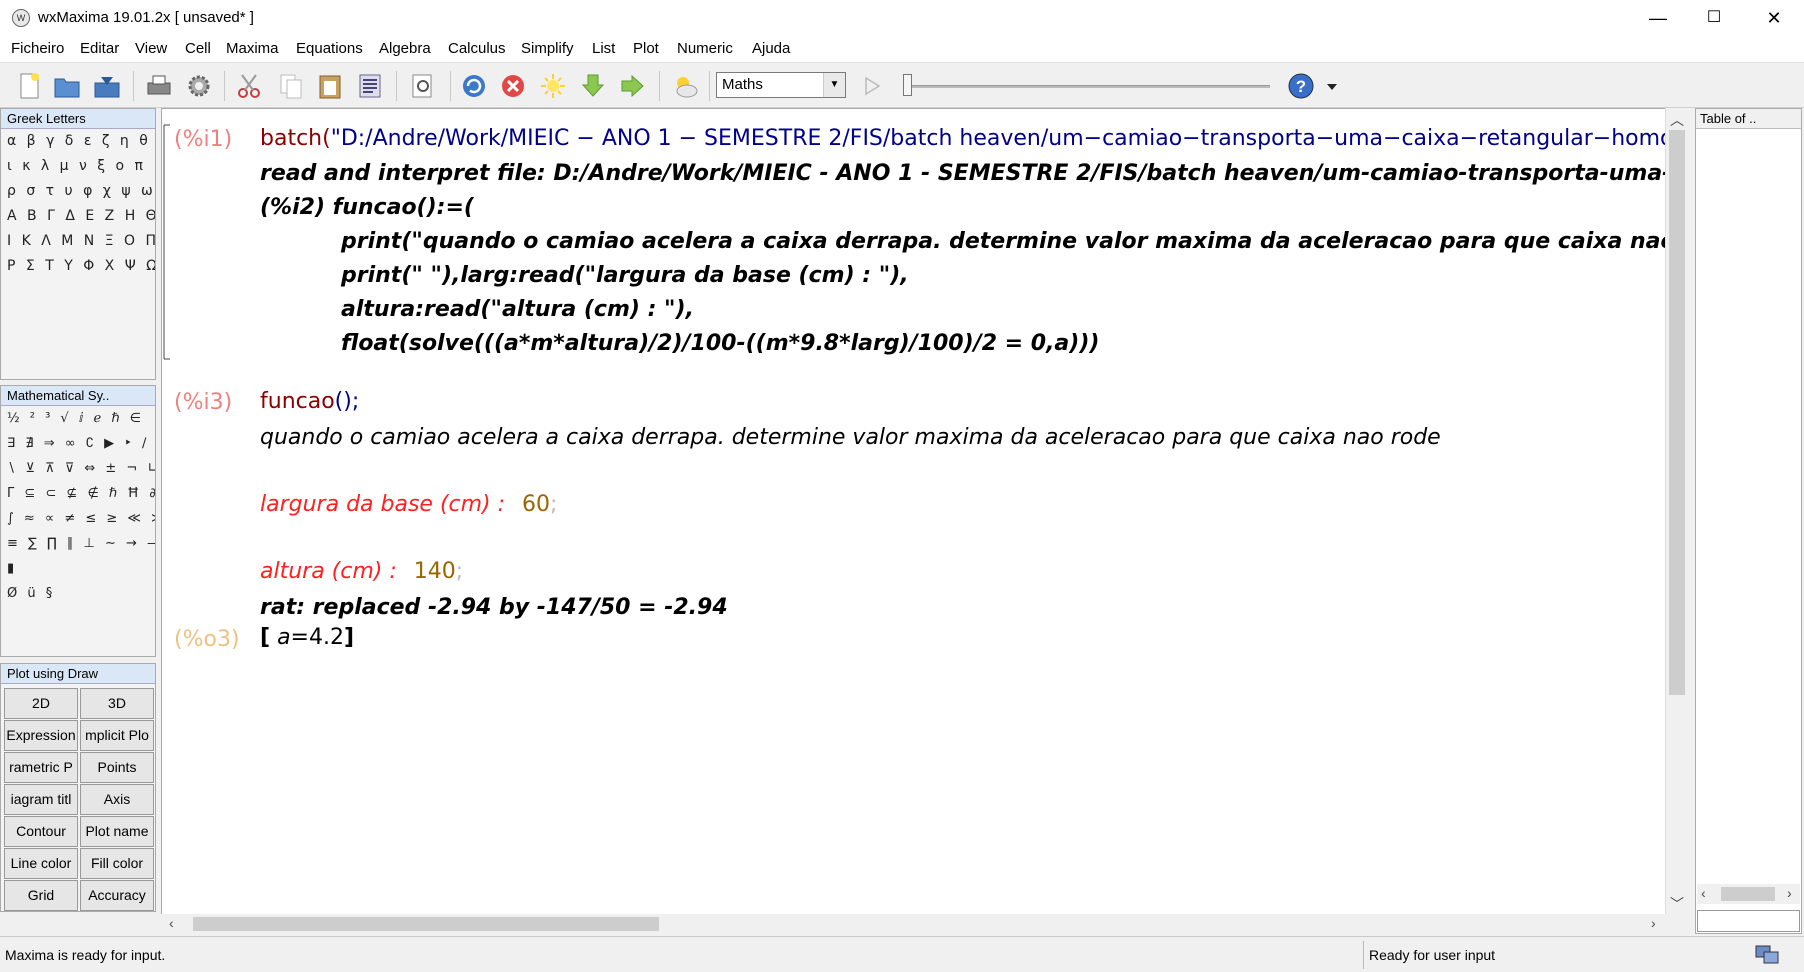 The image size is (1804, 972). I want to click on draw-grid-button: Grid, so click(41, 895).